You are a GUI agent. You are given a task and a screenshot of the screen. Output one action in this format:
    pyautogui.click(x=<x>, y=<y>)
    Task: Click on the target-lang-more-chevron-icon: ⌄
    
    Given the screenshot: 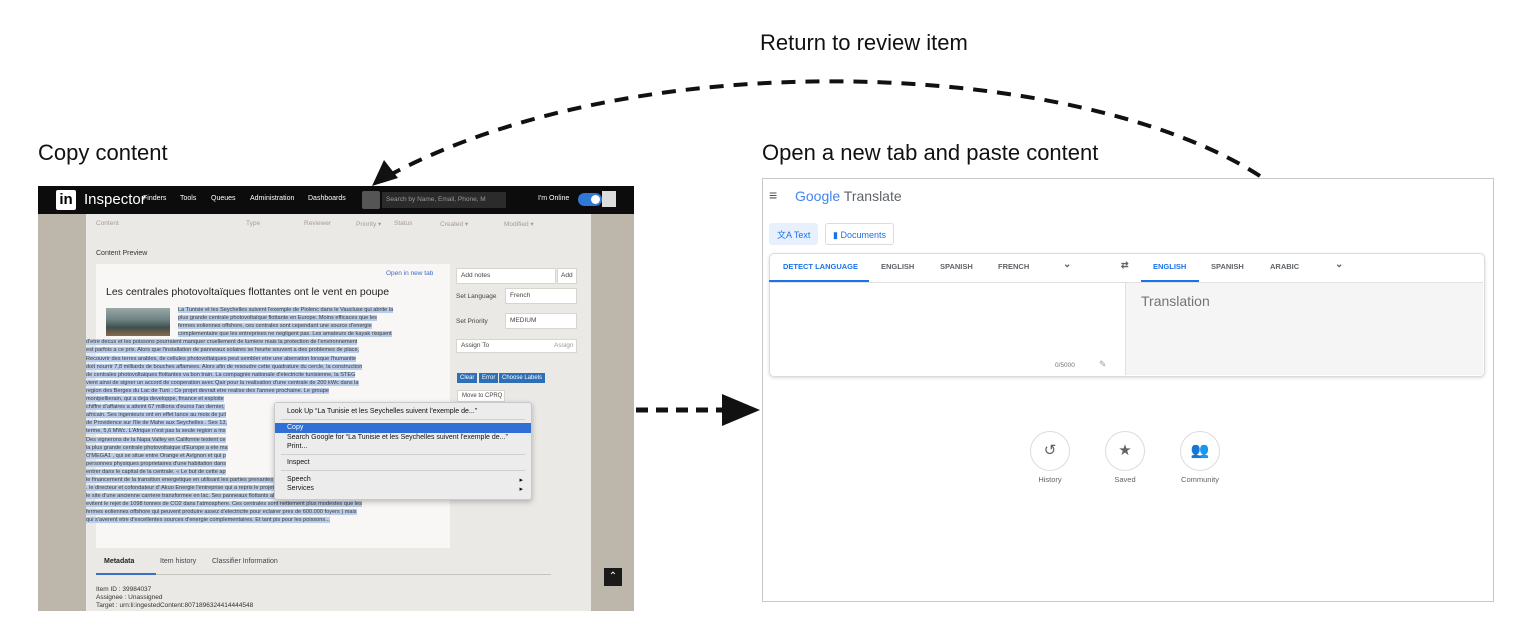 What is the action you would take?
    pyautogui.click(x=1339, y=264)
    